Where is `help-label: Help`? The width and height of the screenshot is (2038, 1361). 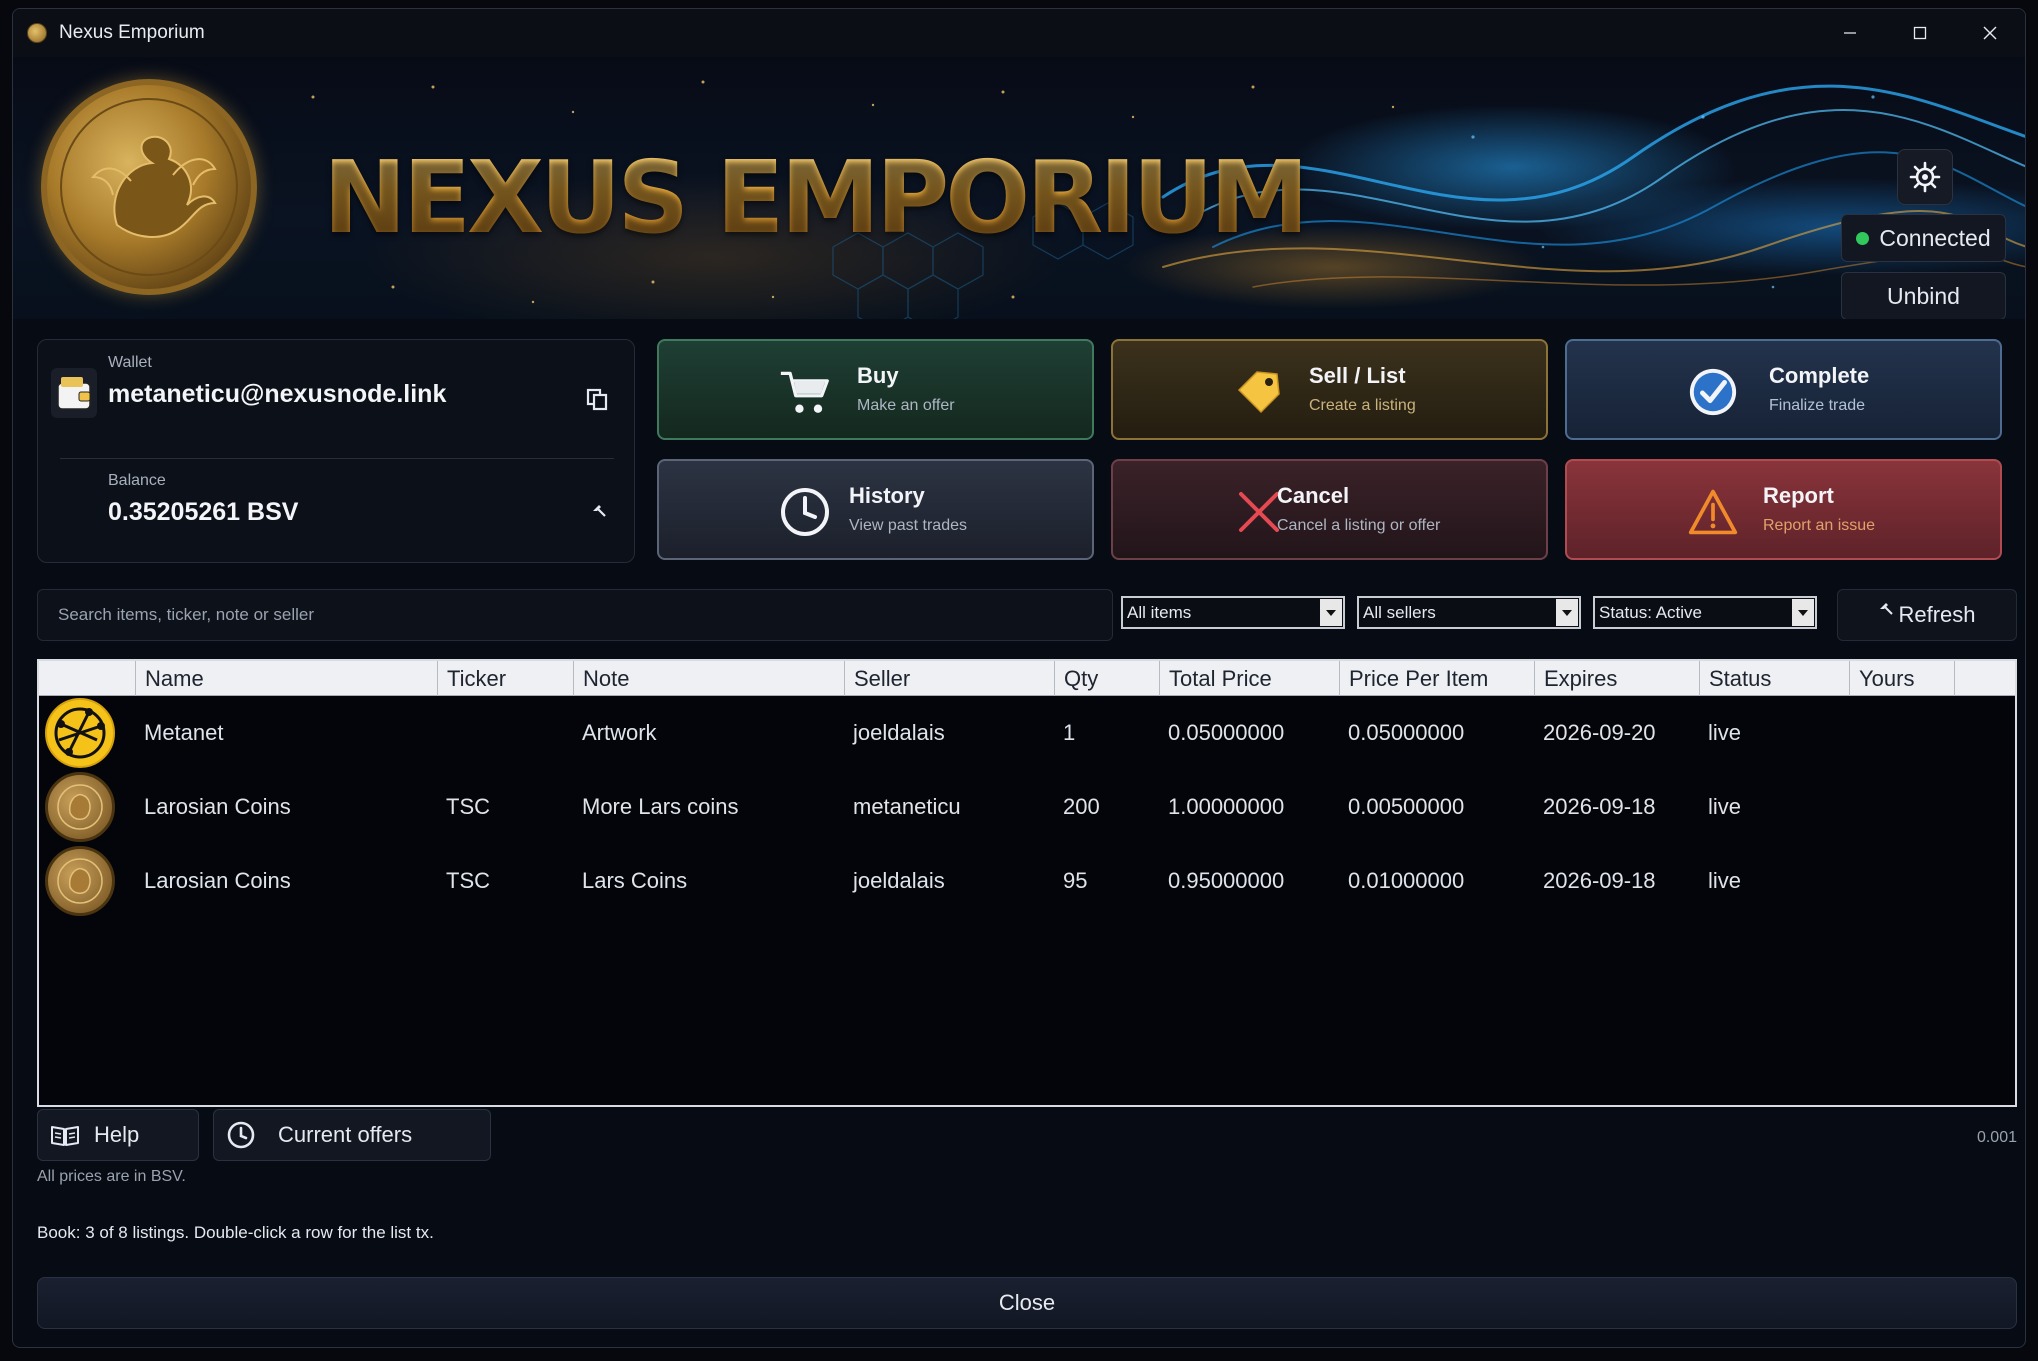
help-label: Help is located at coordinates (117, 1134).